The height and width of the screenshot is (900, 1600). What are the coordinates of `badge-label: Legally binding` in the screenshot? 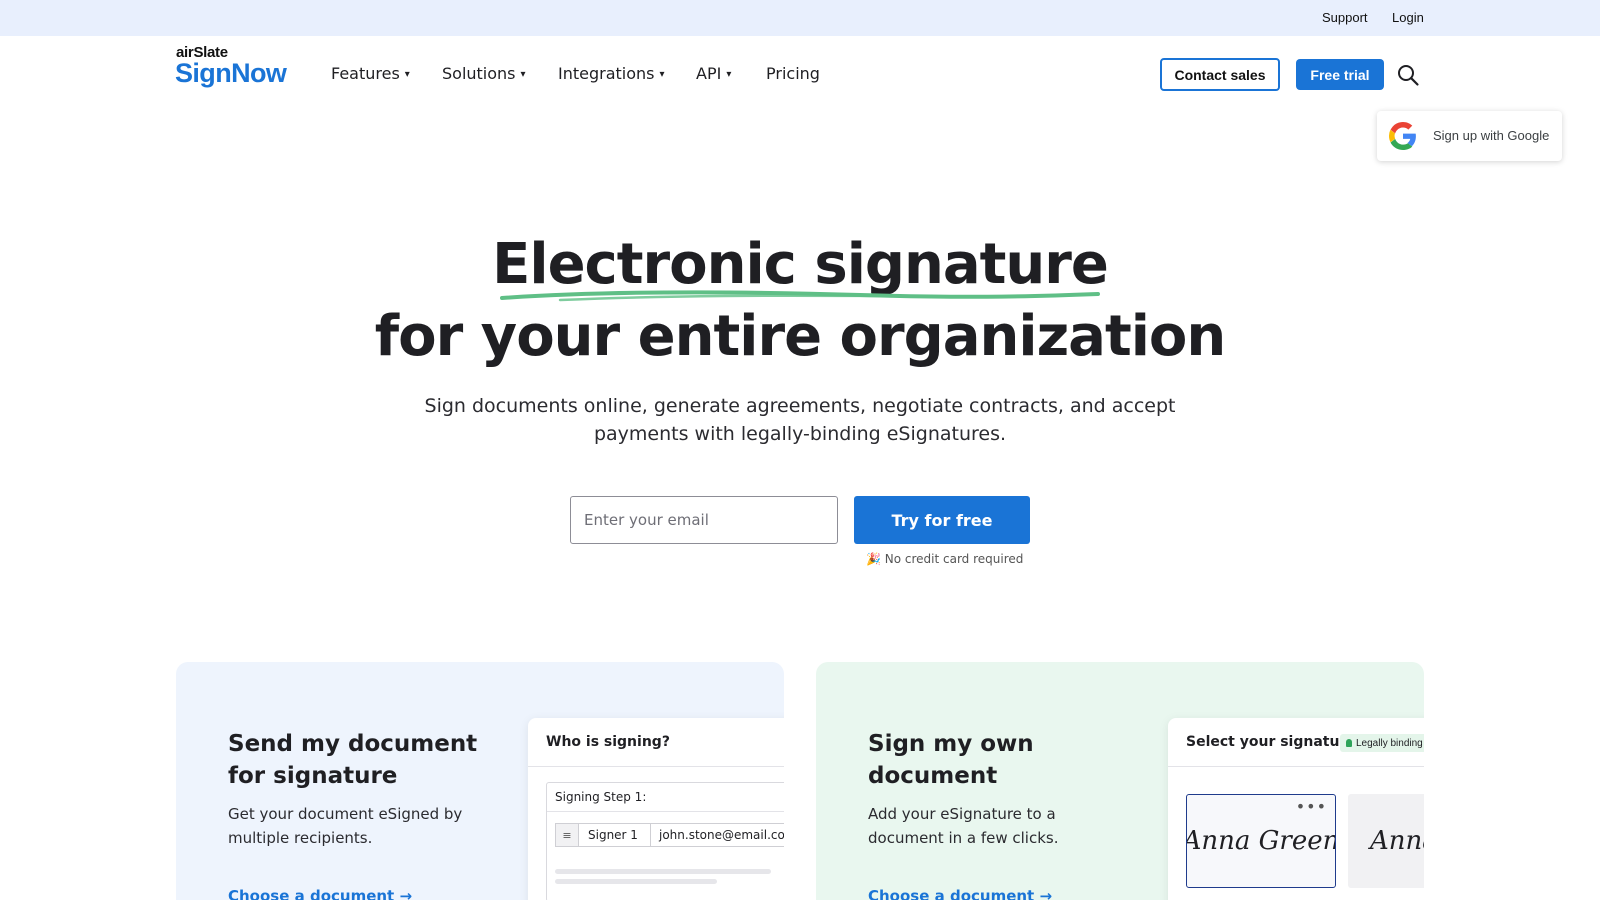 It's located at (1389, 743).